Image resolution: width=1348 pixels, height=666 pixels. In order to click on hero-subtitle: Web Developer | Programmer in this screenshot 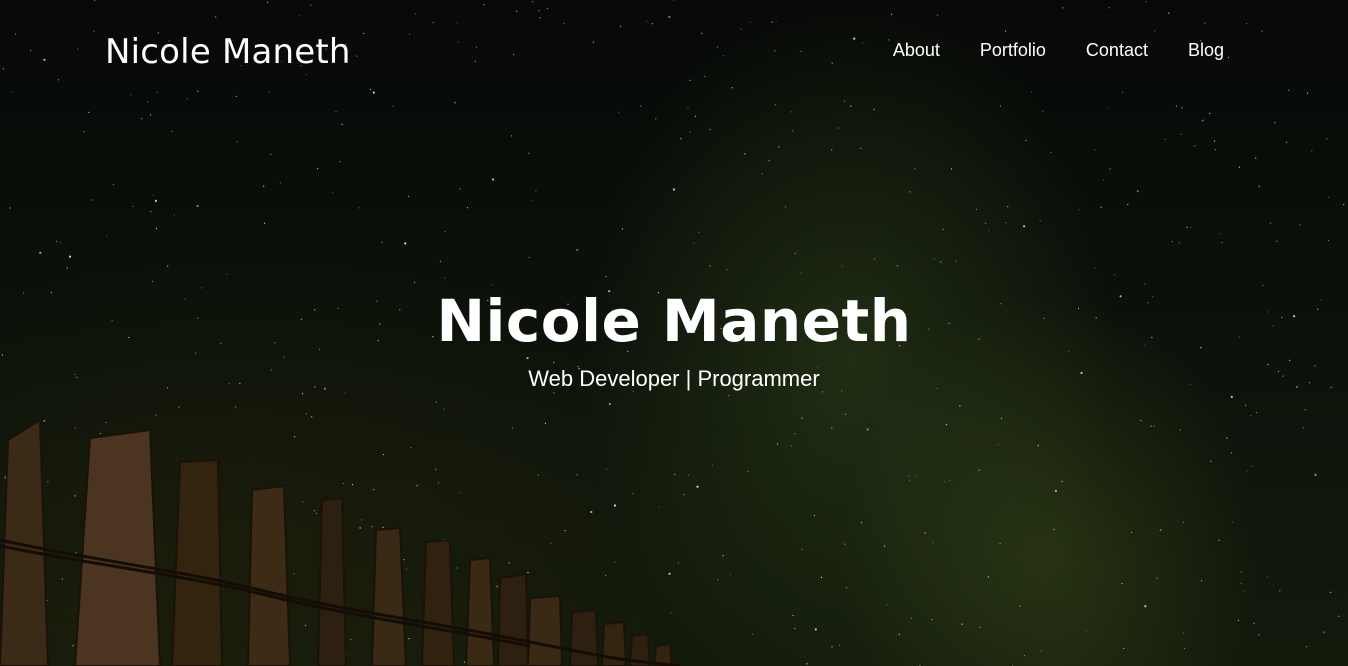, I will do `click(674, 378)`.